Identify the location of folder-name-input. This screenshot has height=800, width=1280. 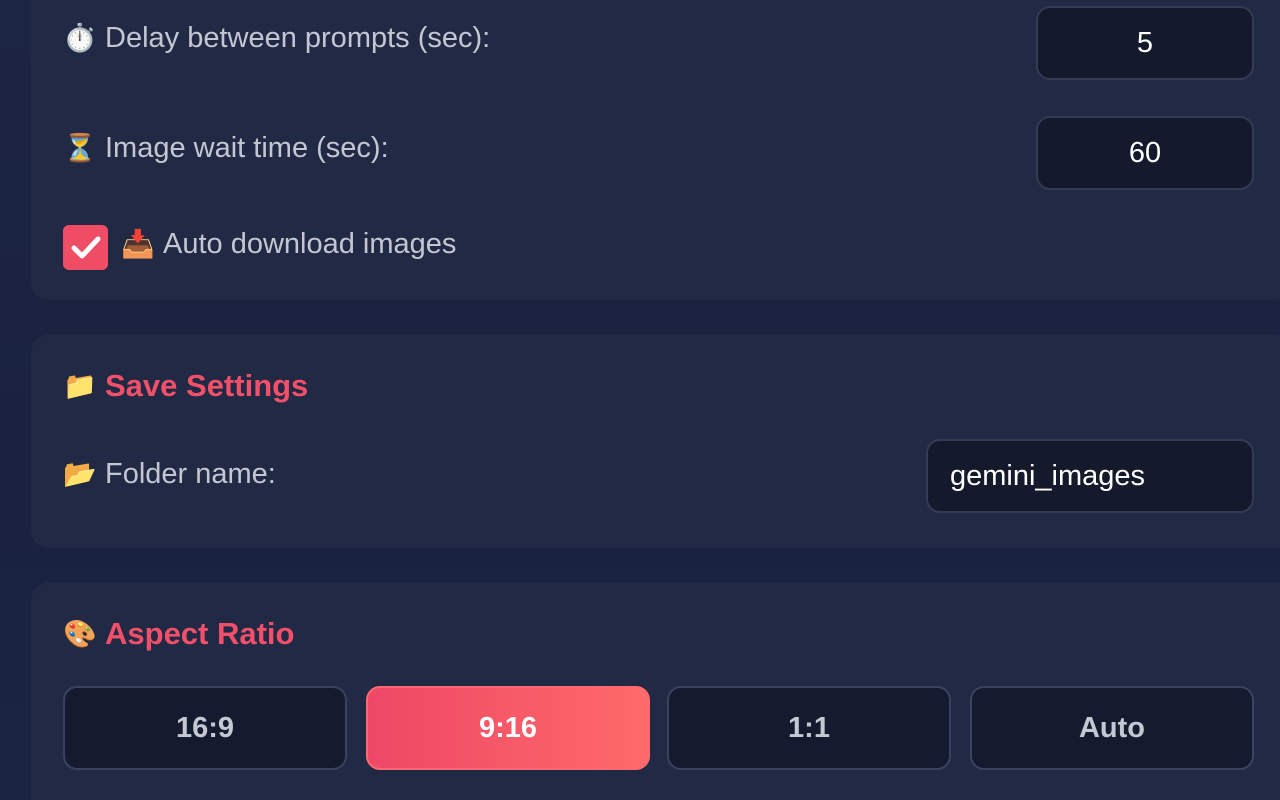
(1090, 476).